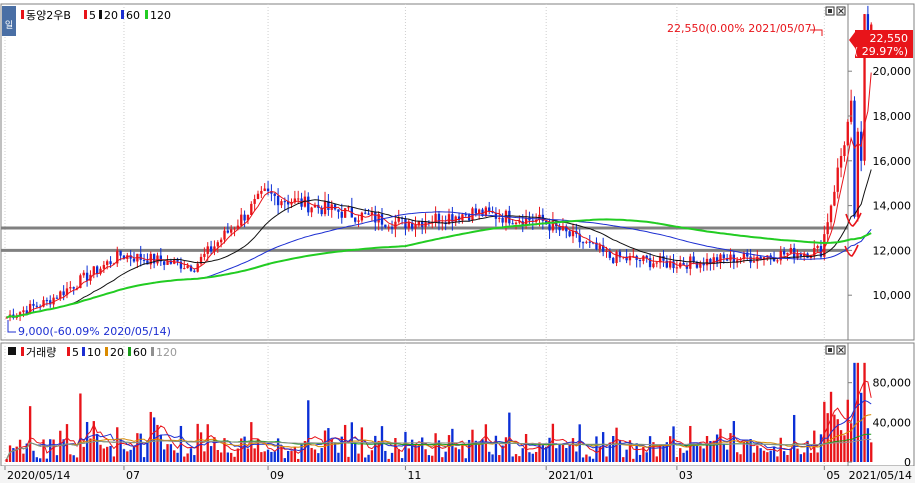 This screenshot has height=483, width=915. Describe the element at coordinates (889, 38) in the screenshot. I see `current-price: 22,550` at that location.